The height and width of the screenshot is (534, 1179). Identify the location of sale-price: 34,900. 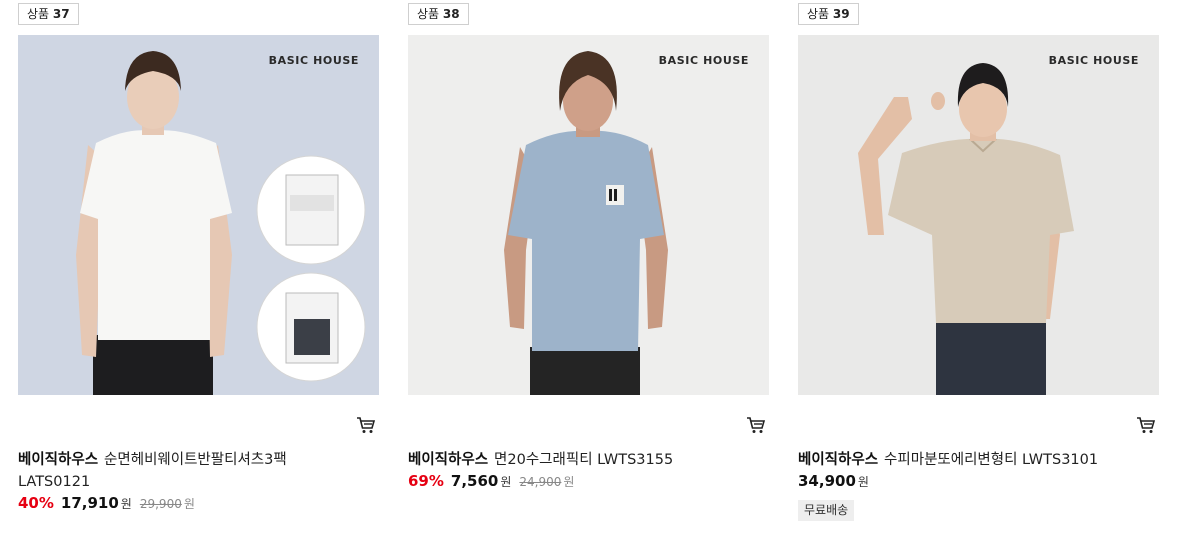
(827, 481).